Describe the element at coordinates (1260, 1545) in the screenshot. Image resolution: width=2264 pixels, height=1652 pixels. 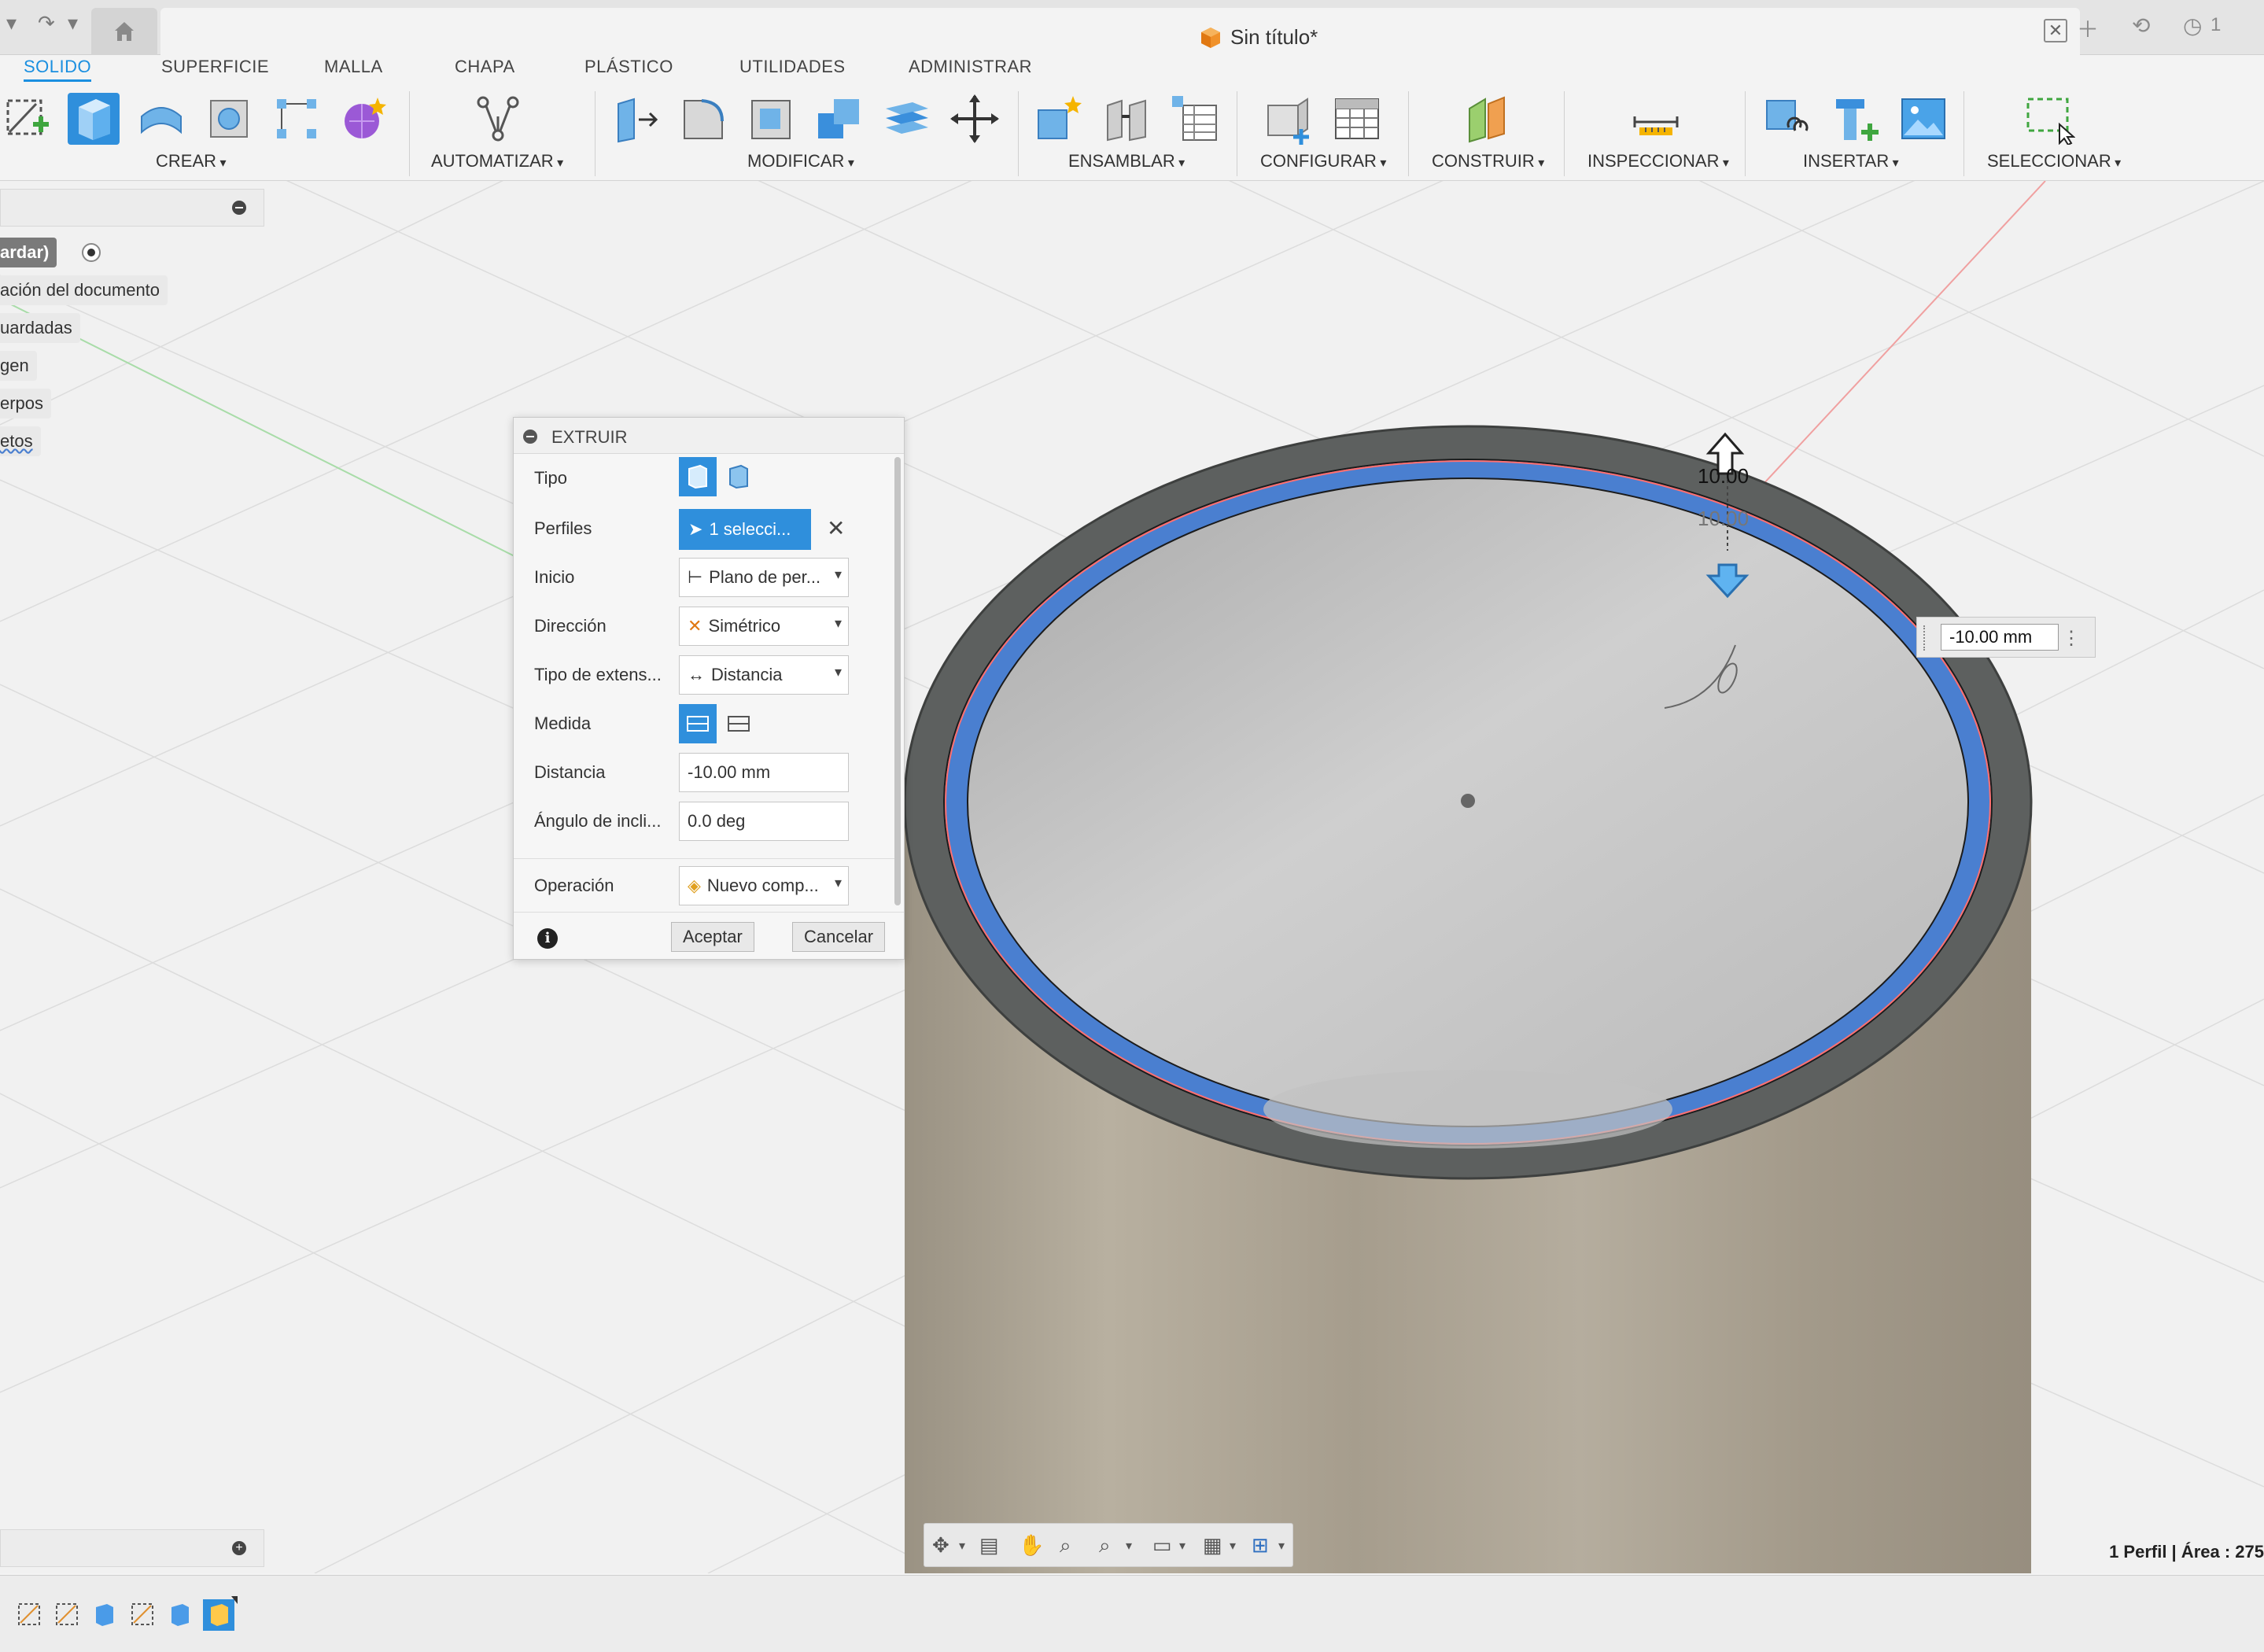
I see `viewports-icon: ⊞` at that location.